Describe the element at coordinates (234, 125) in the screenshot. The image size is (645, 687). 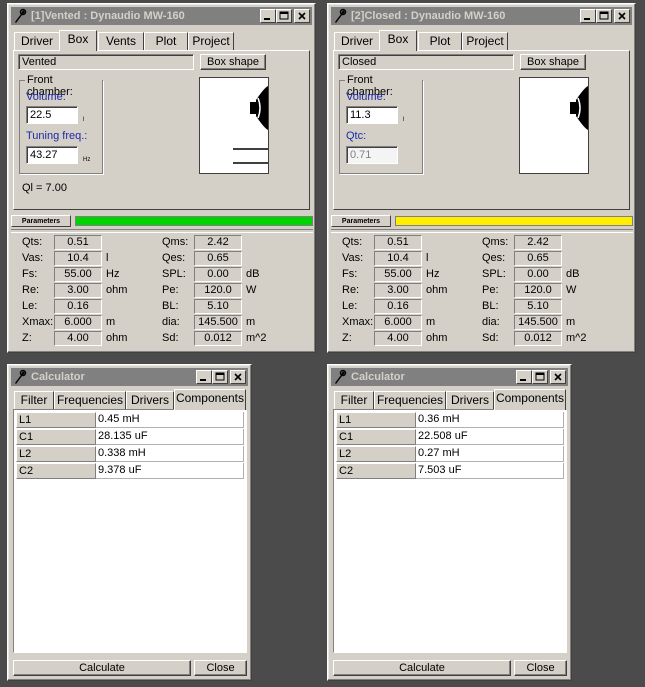
I see `box-shape-drawing` at that location.